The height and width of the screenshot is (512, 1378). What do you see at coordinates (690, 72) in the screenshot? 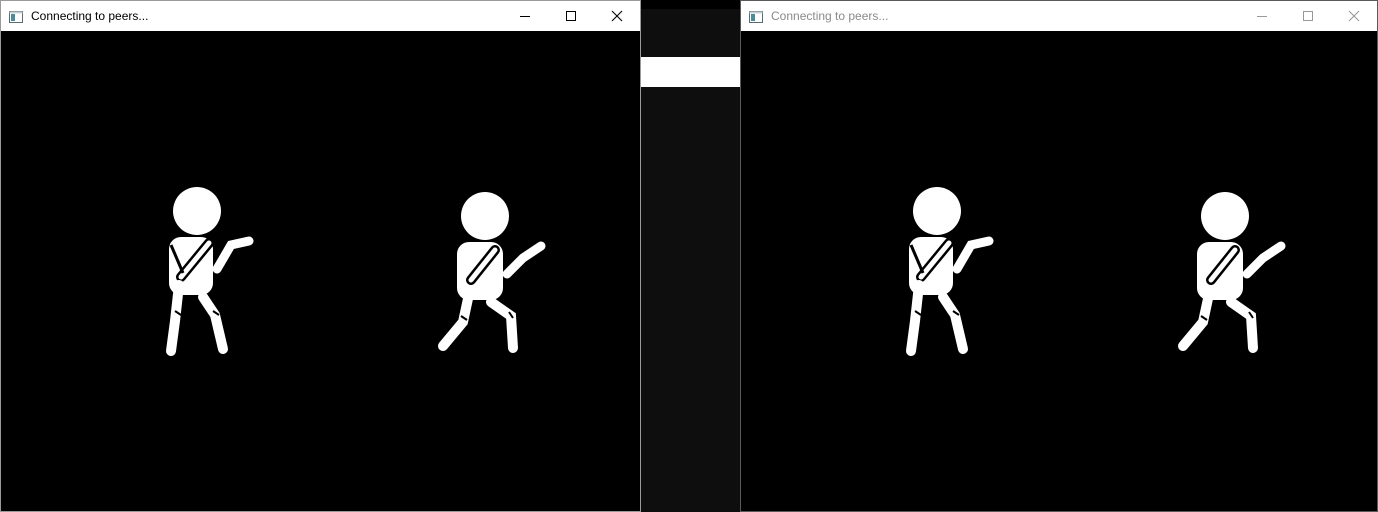
I see `background-window-edge` at bounding box center [690, 72].